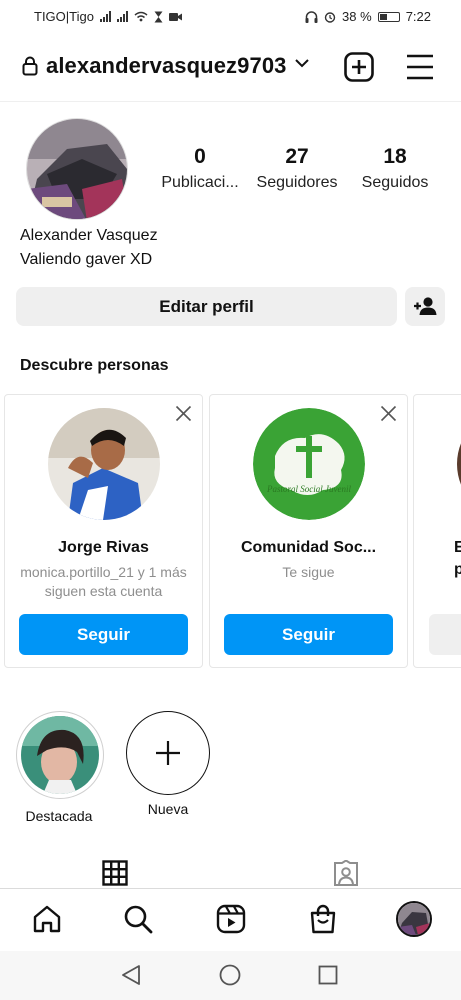 The width and height of the screenshot is (461, 1000). Describe the element at coordinates (359, 67) in the screenshot. I see `new-post-icon` at that location.